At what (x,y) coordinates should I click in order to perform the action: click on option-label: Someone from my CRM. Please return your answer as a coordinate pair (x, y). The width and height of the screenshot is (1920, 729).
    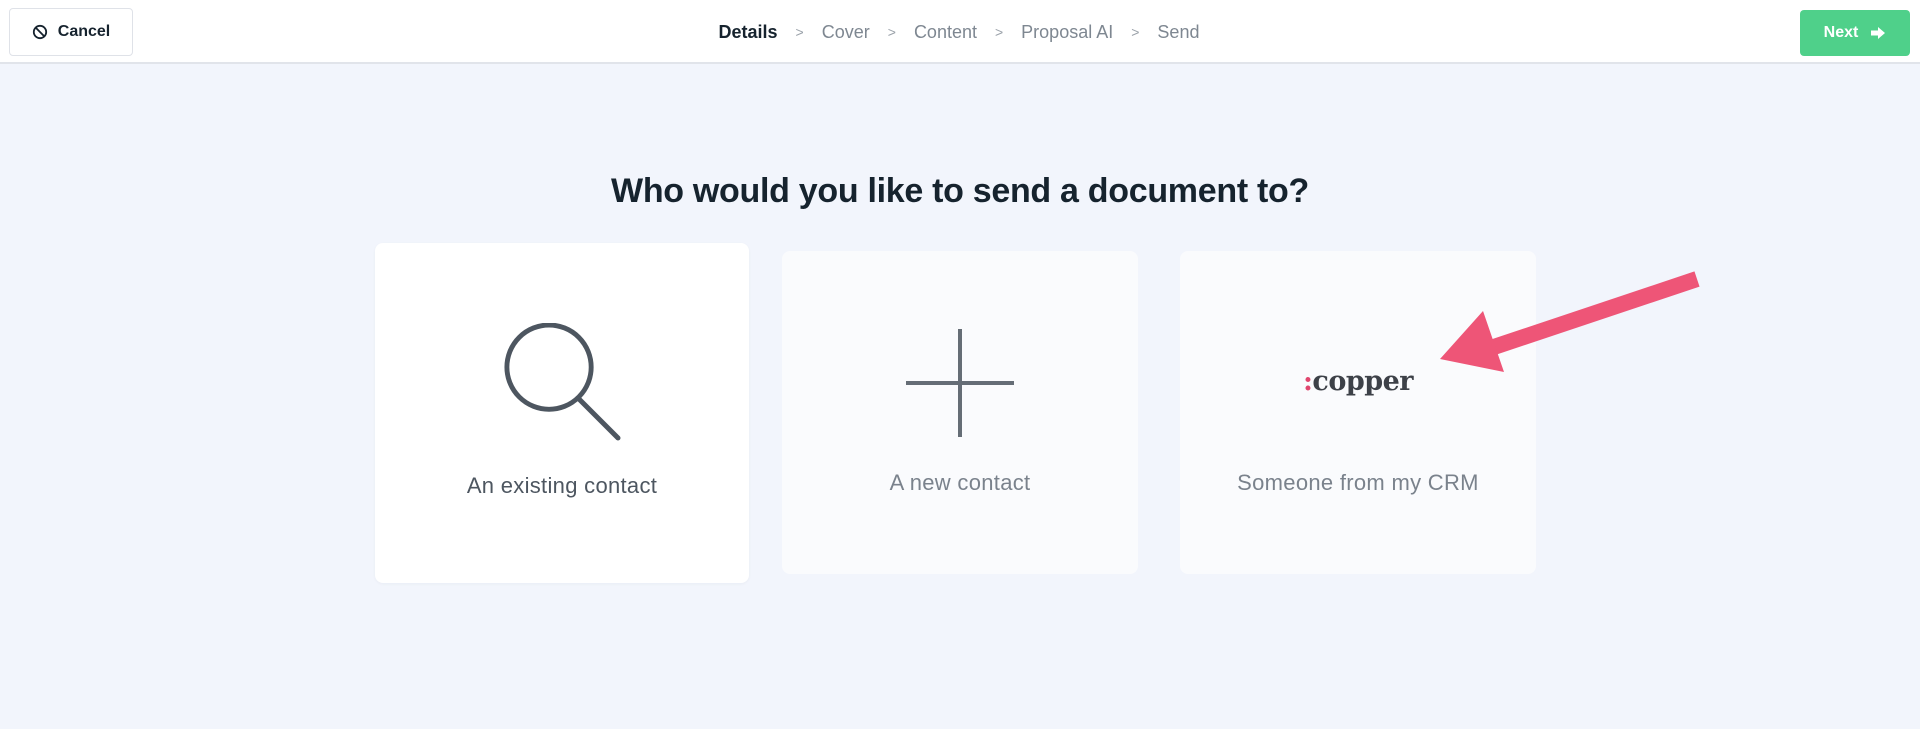
    Looking at the image, I should click on (1358, 482).